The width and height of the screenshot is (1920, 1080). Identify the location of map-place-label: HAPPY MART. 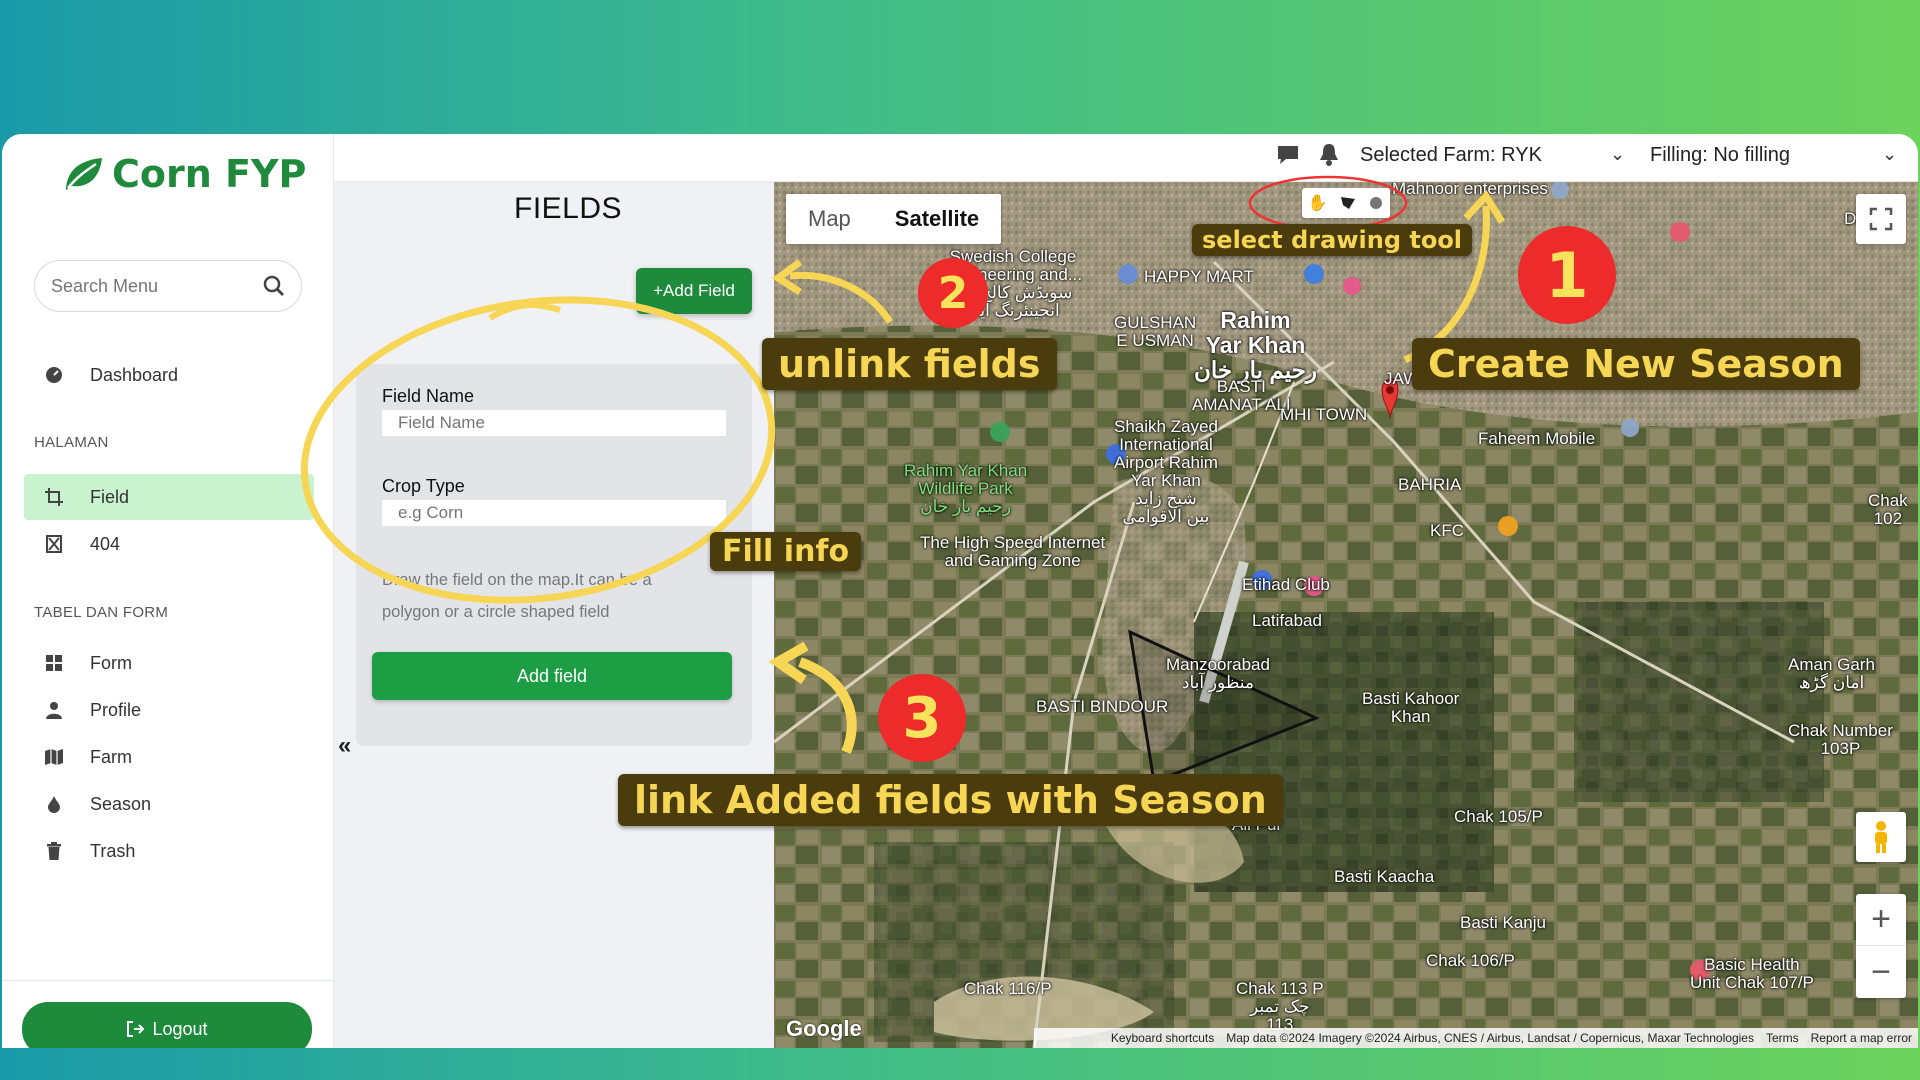
(1199, 277).